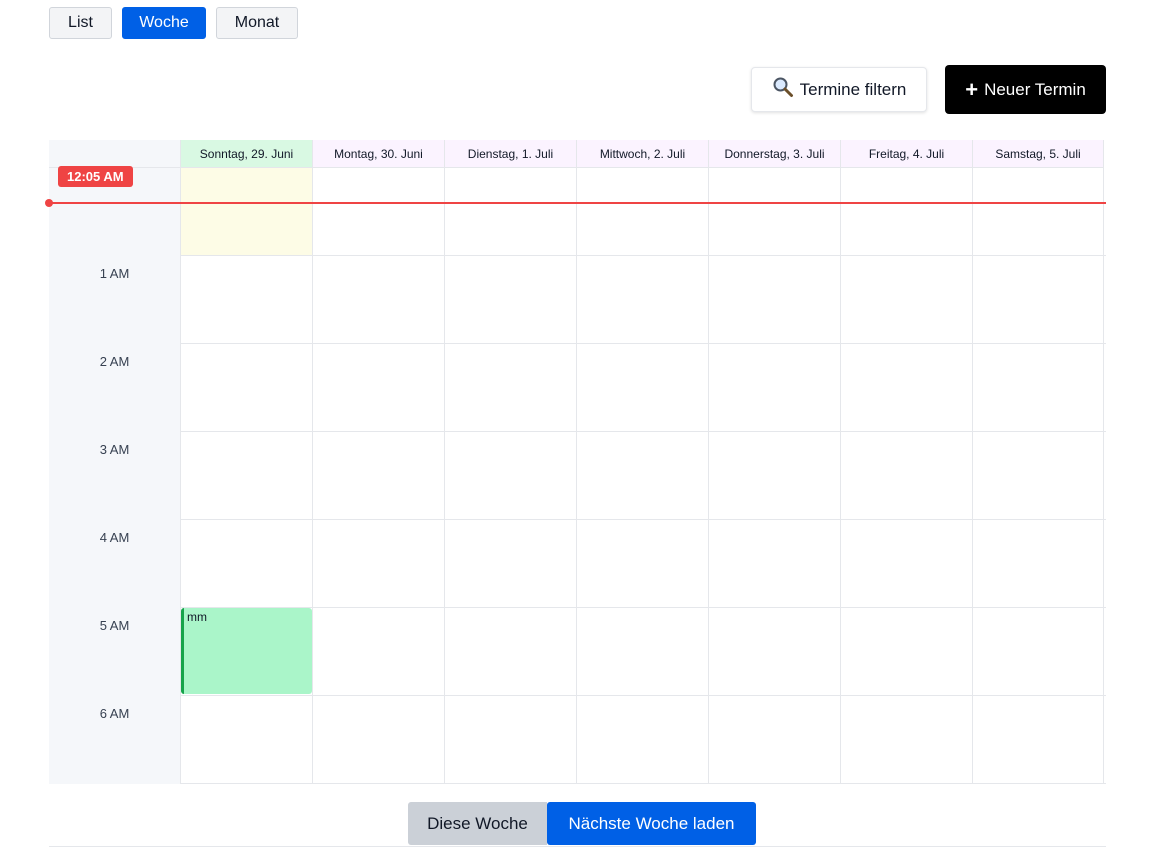 This screenshot has width=1176, height=850. Describe the element at coordinates (49, 203) in the screenshot. I see `current-time-dot` at that location.